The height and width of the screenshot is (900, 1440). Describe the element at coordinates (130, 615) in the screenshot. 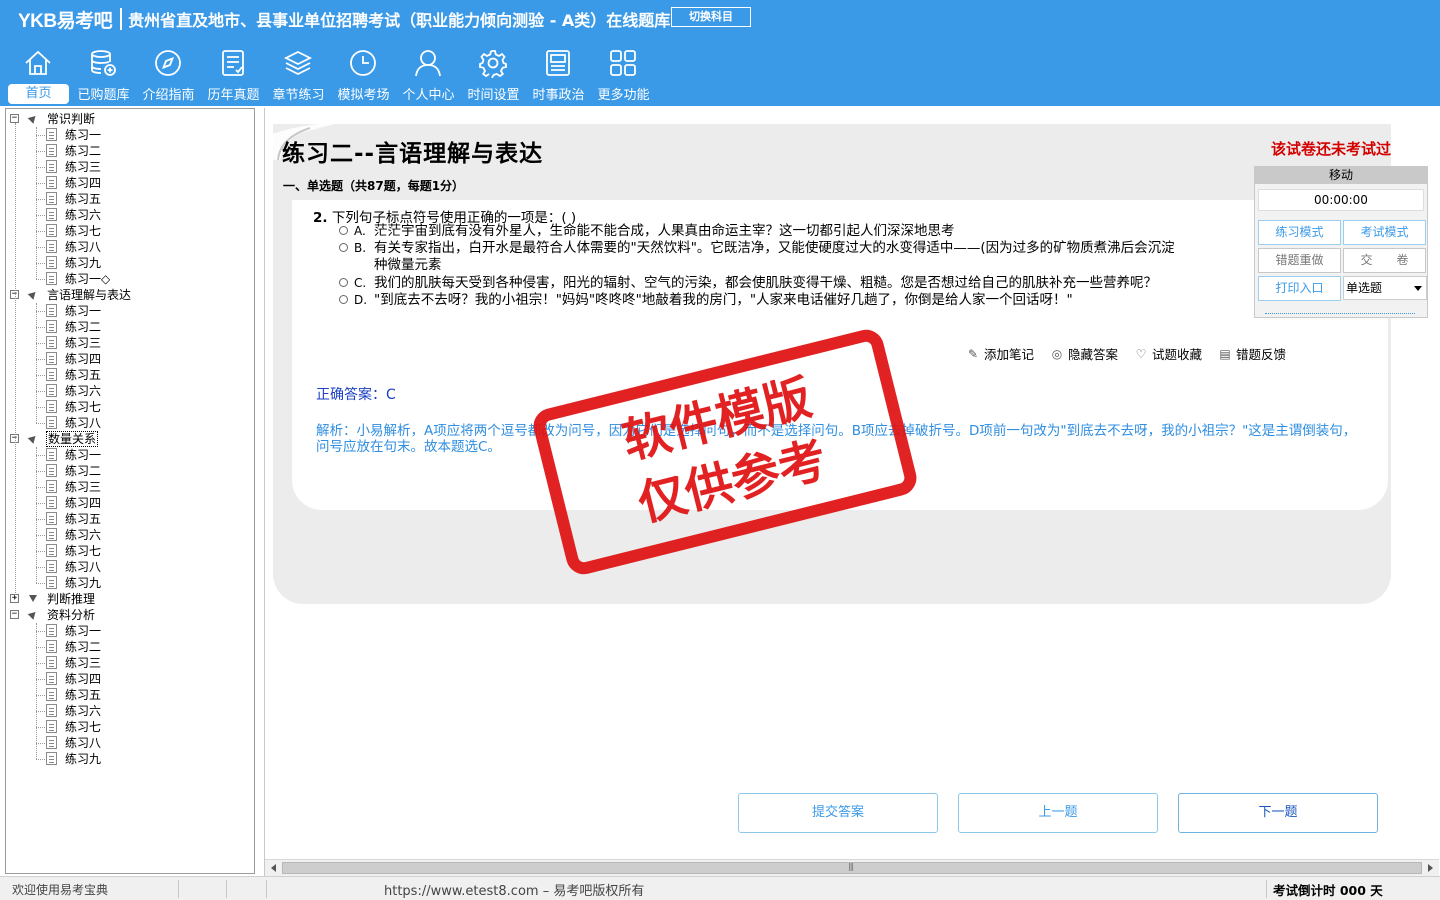

I see `tree-category: − 资料分析` at that location.